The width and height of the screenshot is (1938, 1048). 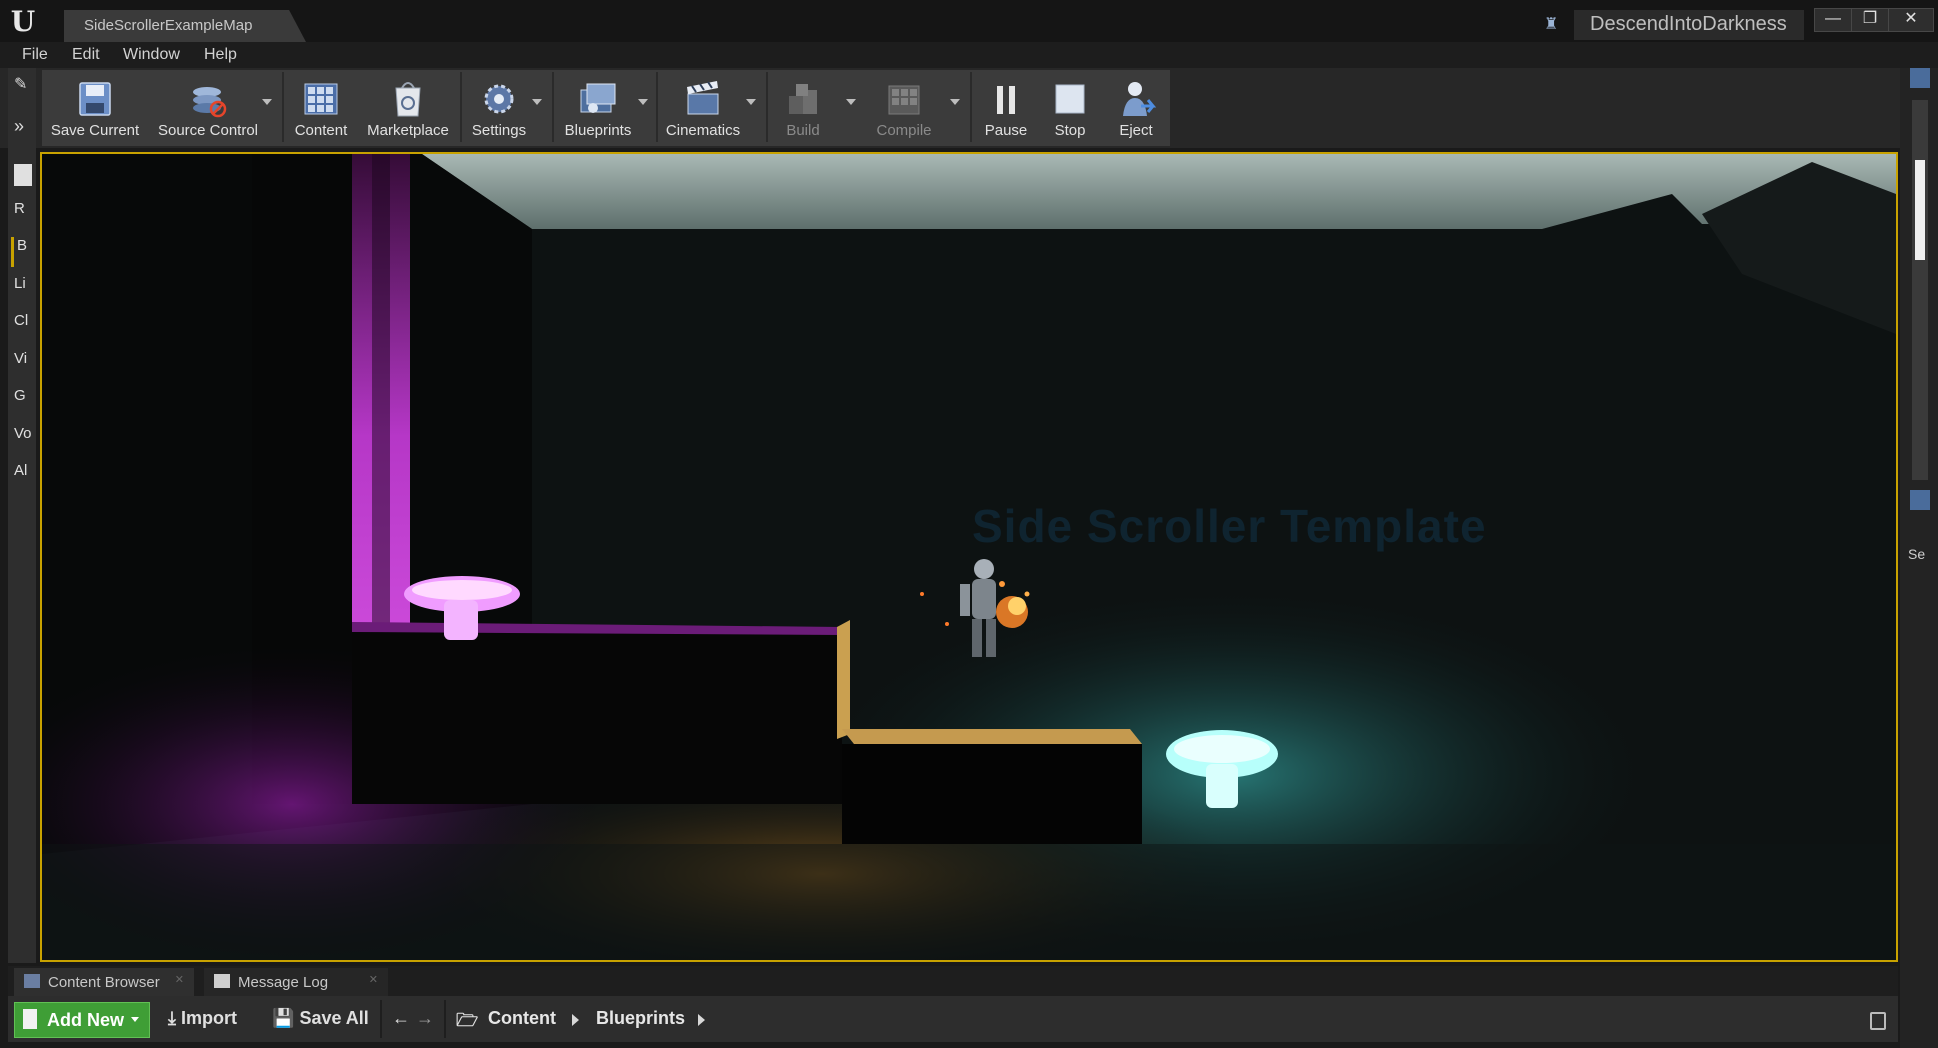 What do you see at coordinates (1911, 20) in the screenshot?
I see `close-button: ✕` at bounding box center [1911, 20].